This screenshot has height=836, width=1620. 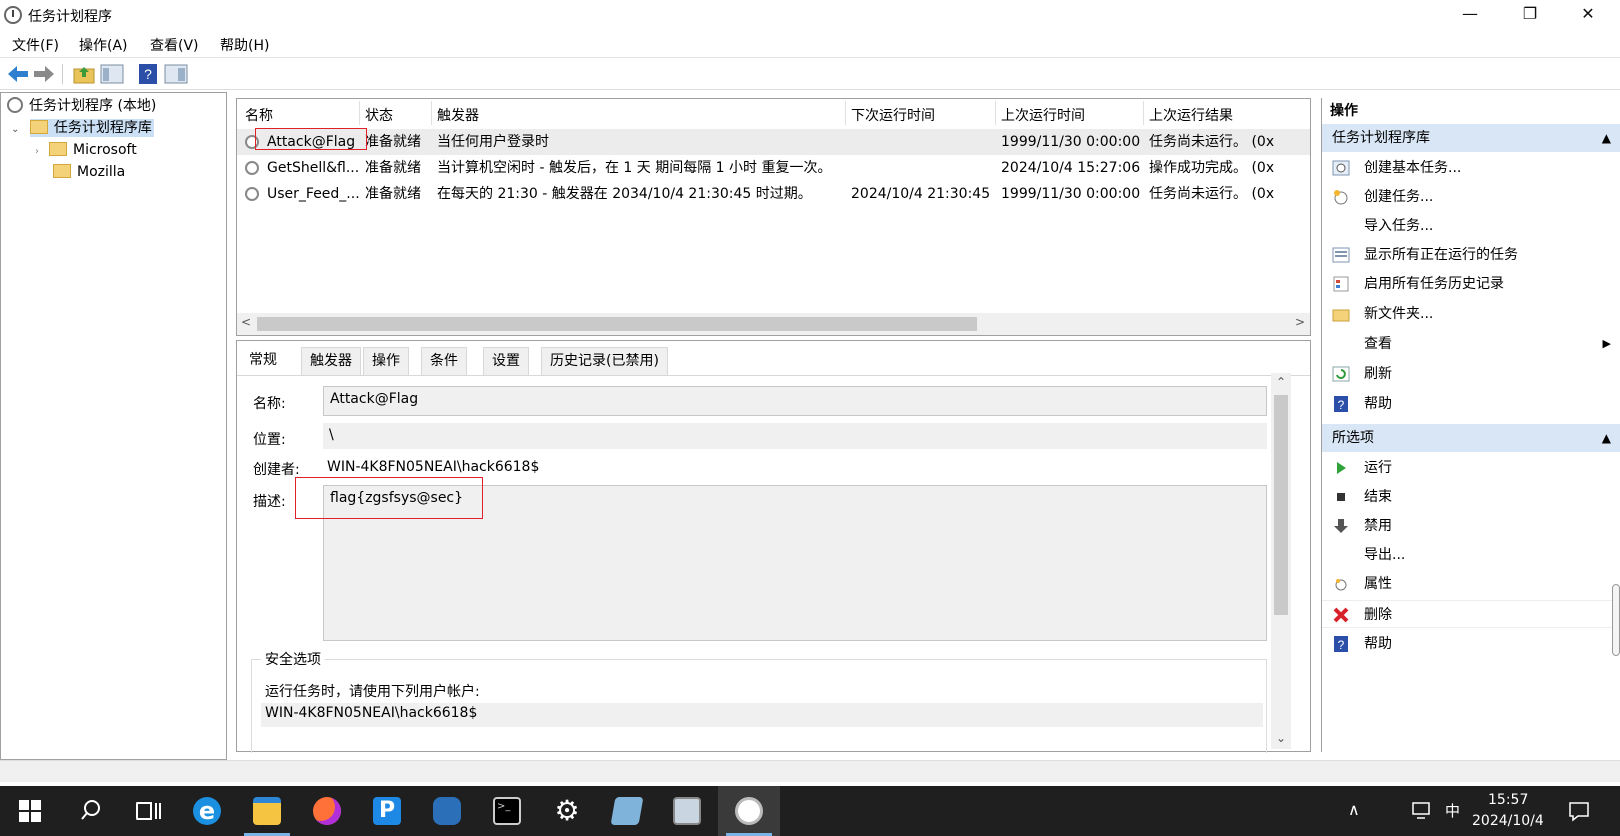 I want to click on taskbar-internet-explorer: e, so click(x=207, y=811).